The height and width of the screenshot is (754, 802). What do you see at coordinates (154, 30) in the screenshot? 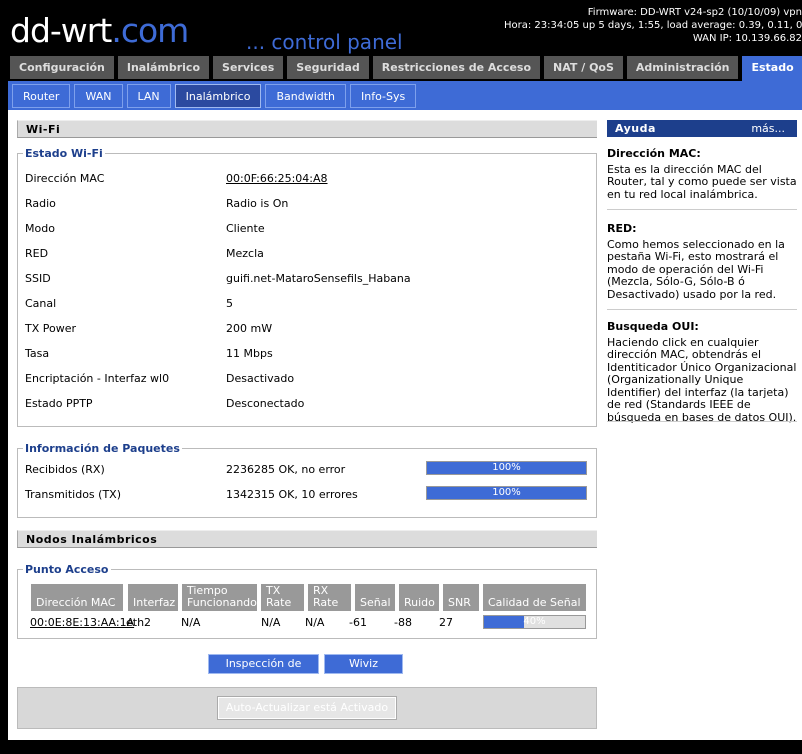
I see `logo-com: com` at bounding box center [154, 30].